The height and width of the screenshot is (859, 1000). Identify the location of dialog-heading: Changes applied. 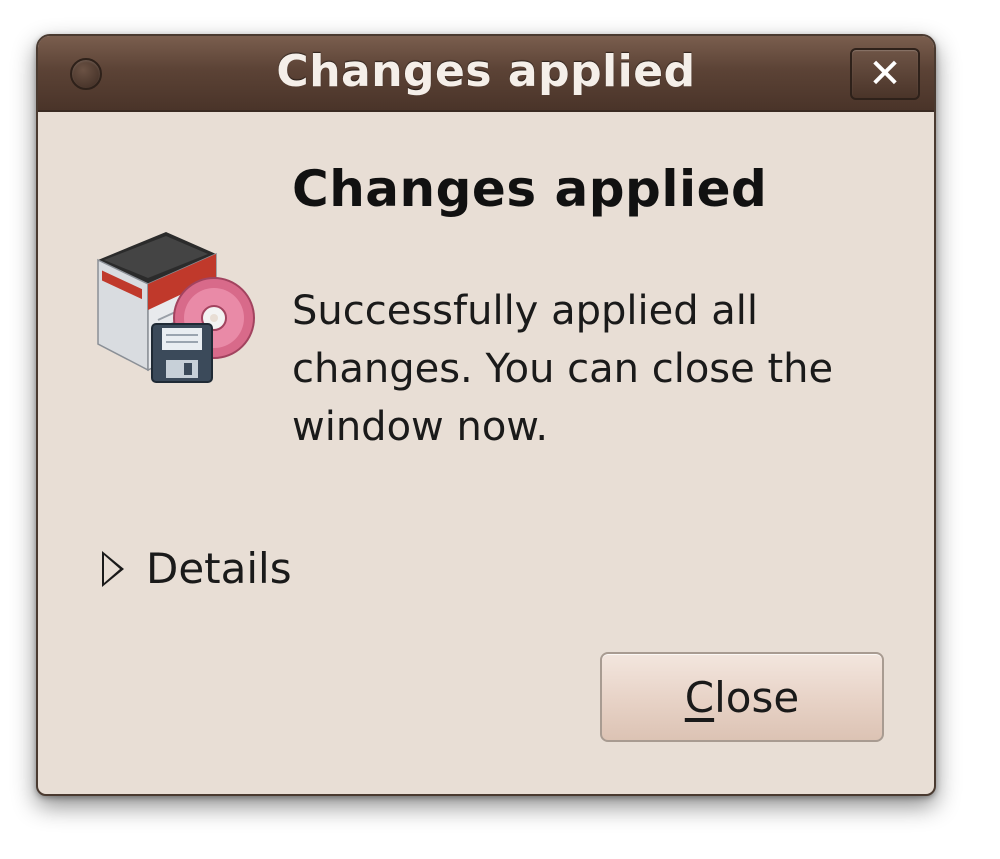
(530, 189).